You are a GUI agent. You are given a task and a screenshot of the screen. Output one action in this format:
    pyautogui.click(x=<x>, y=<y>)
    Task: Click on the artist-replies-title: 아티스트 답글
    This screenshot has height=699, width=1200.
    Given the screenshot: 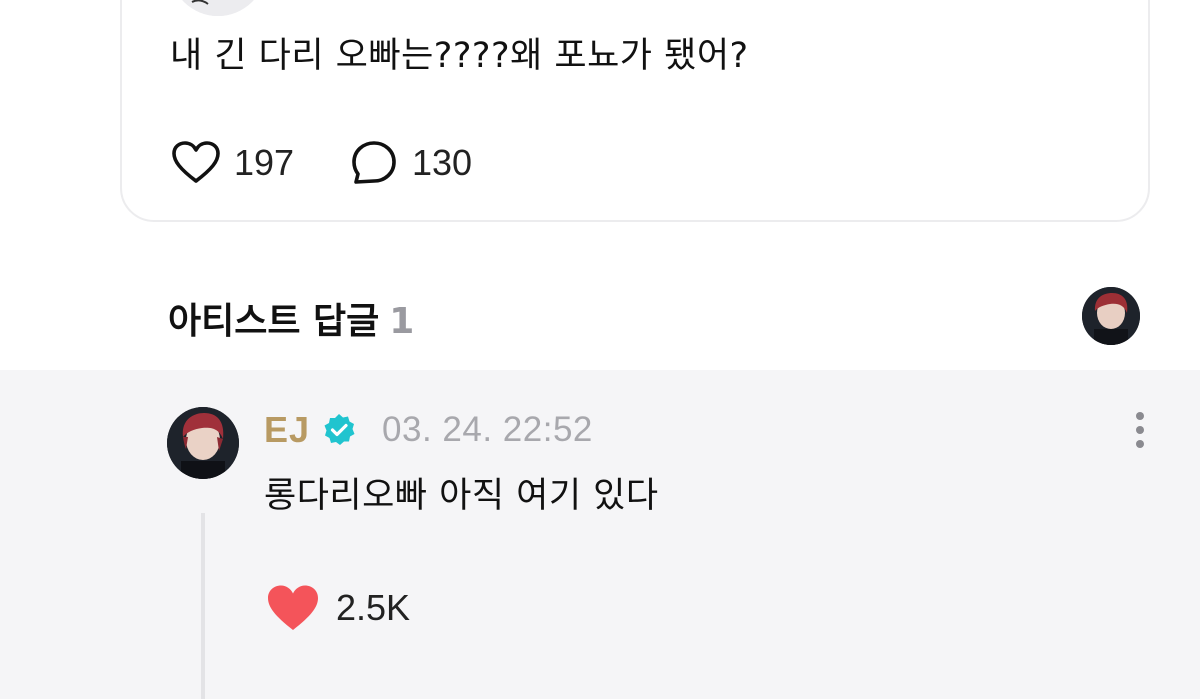 What is the action you would take?
    pyautogui.click(x=274, y=321)
    